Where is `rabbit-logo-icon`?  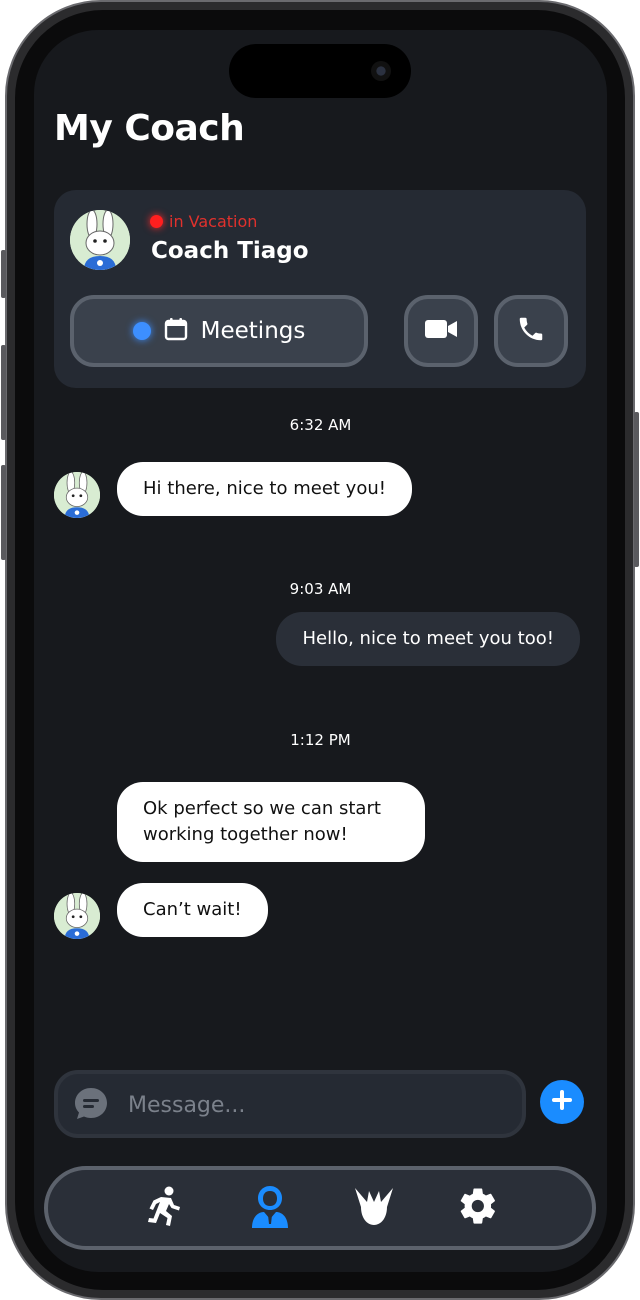
rabbit-logo-icon is located at coordinates (374, 1208).